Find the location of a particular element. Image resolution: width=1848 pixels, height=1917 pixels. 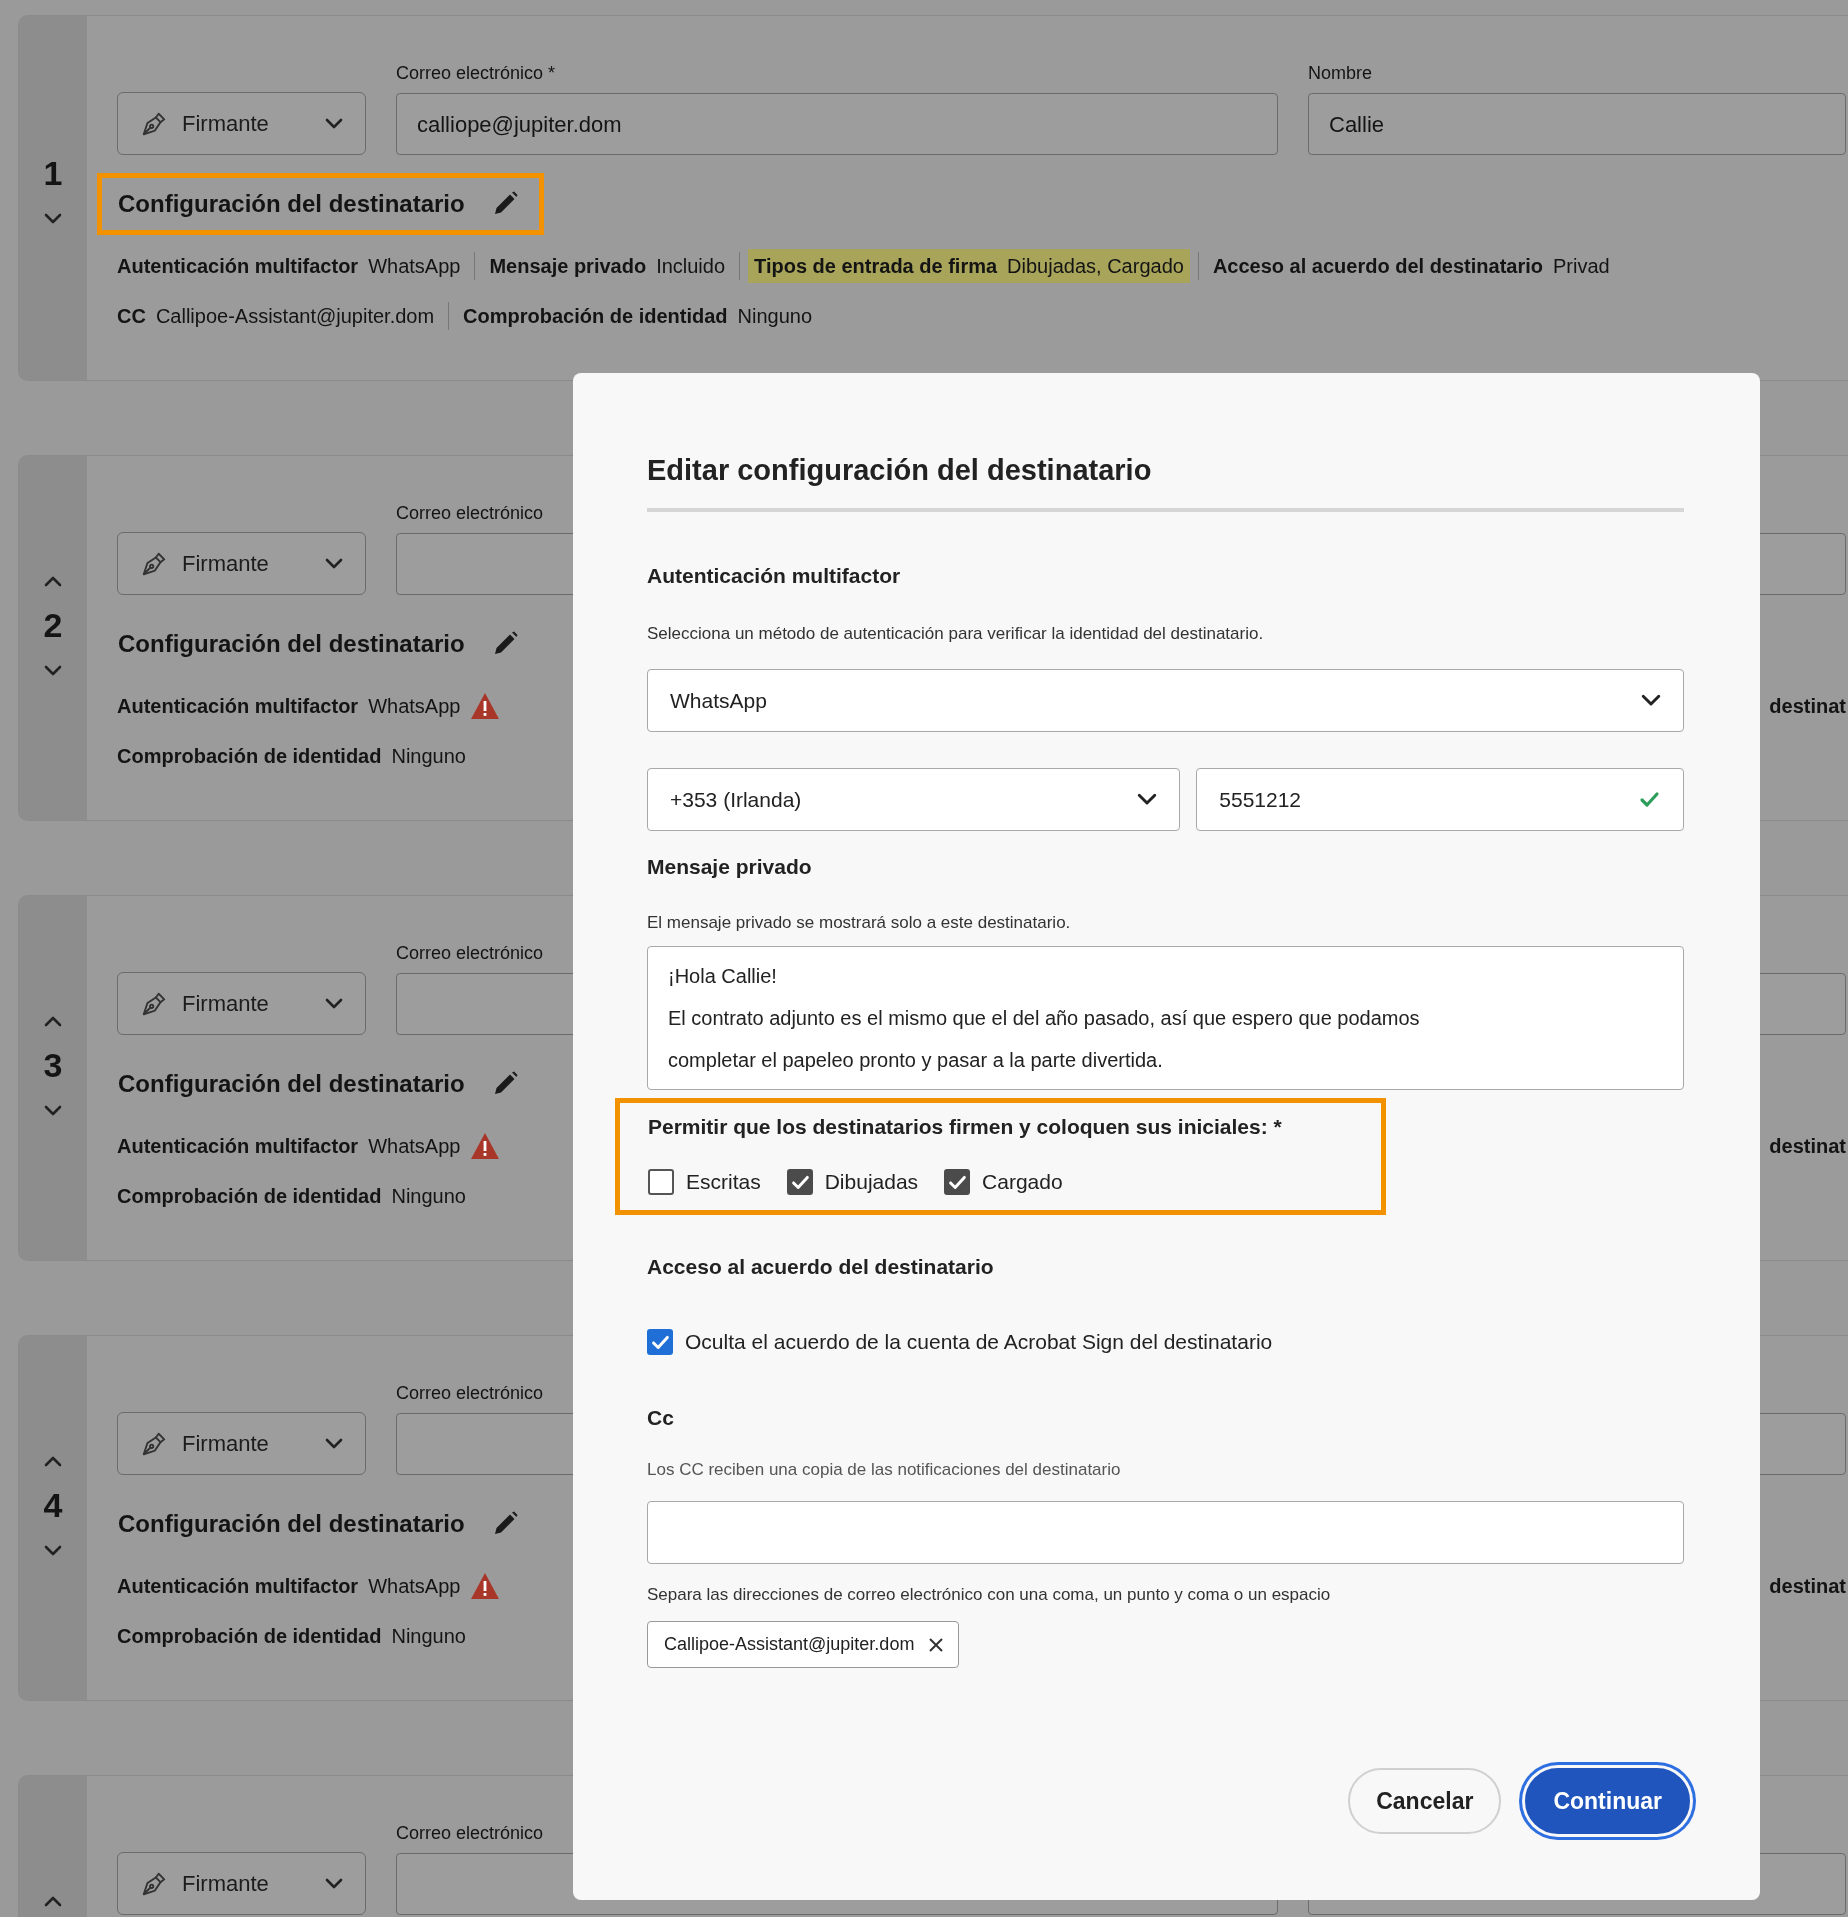

cc-field is located at coordinates (1165, 1532).